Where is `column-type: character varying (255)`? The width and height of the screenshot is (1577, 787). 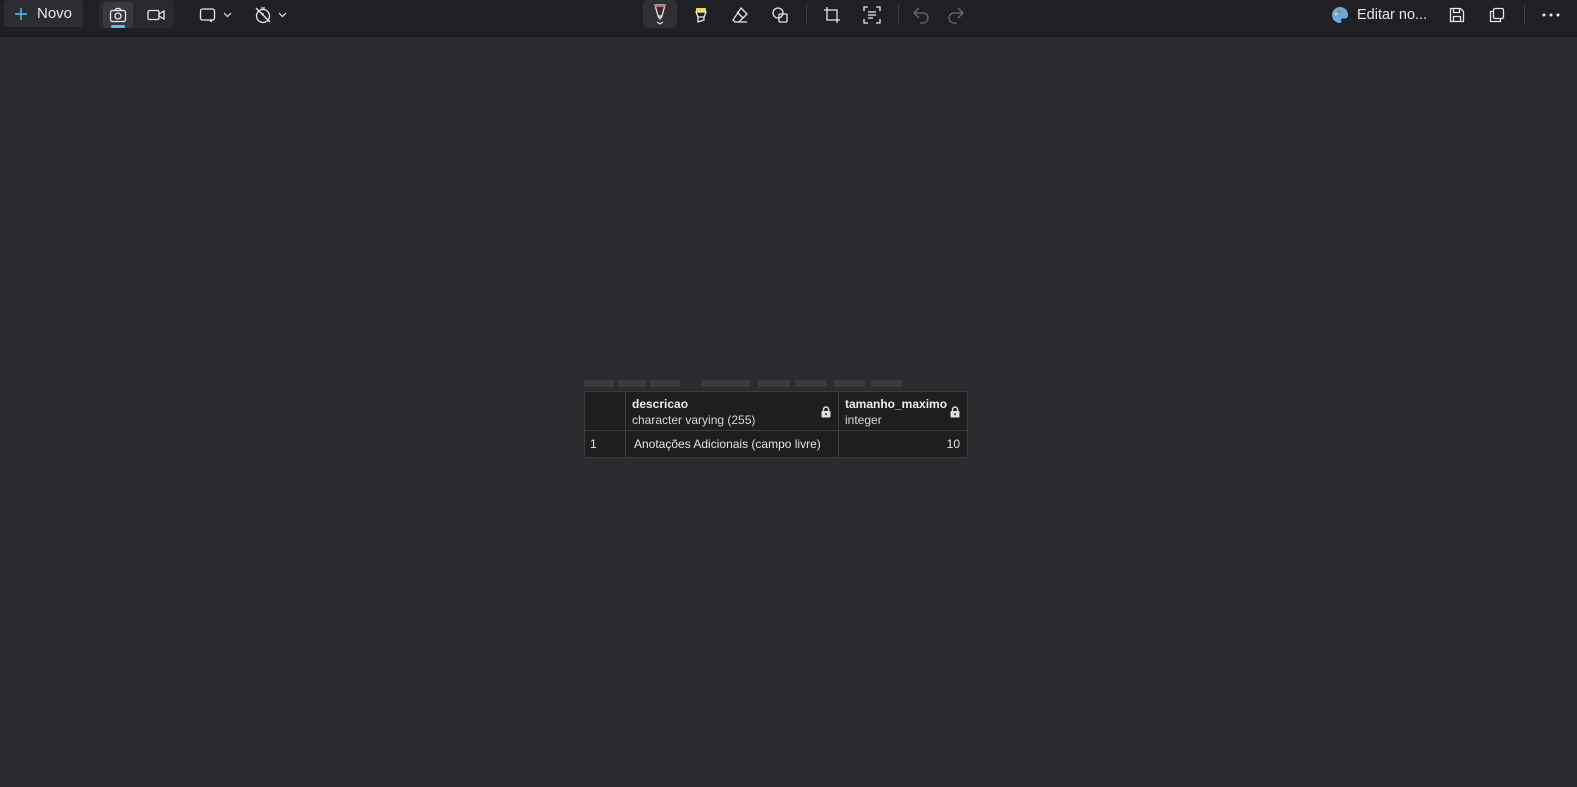 column-type: character varying (255) is located at coordinates (694, 420).